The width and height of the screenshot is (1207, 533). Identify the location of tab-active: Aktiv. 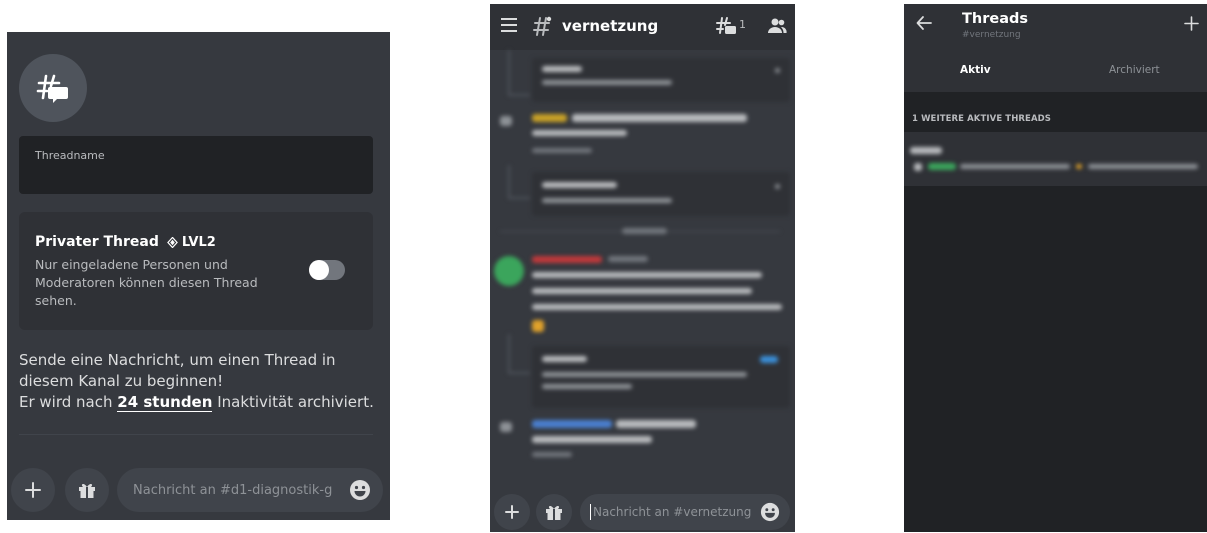
(975, 70).